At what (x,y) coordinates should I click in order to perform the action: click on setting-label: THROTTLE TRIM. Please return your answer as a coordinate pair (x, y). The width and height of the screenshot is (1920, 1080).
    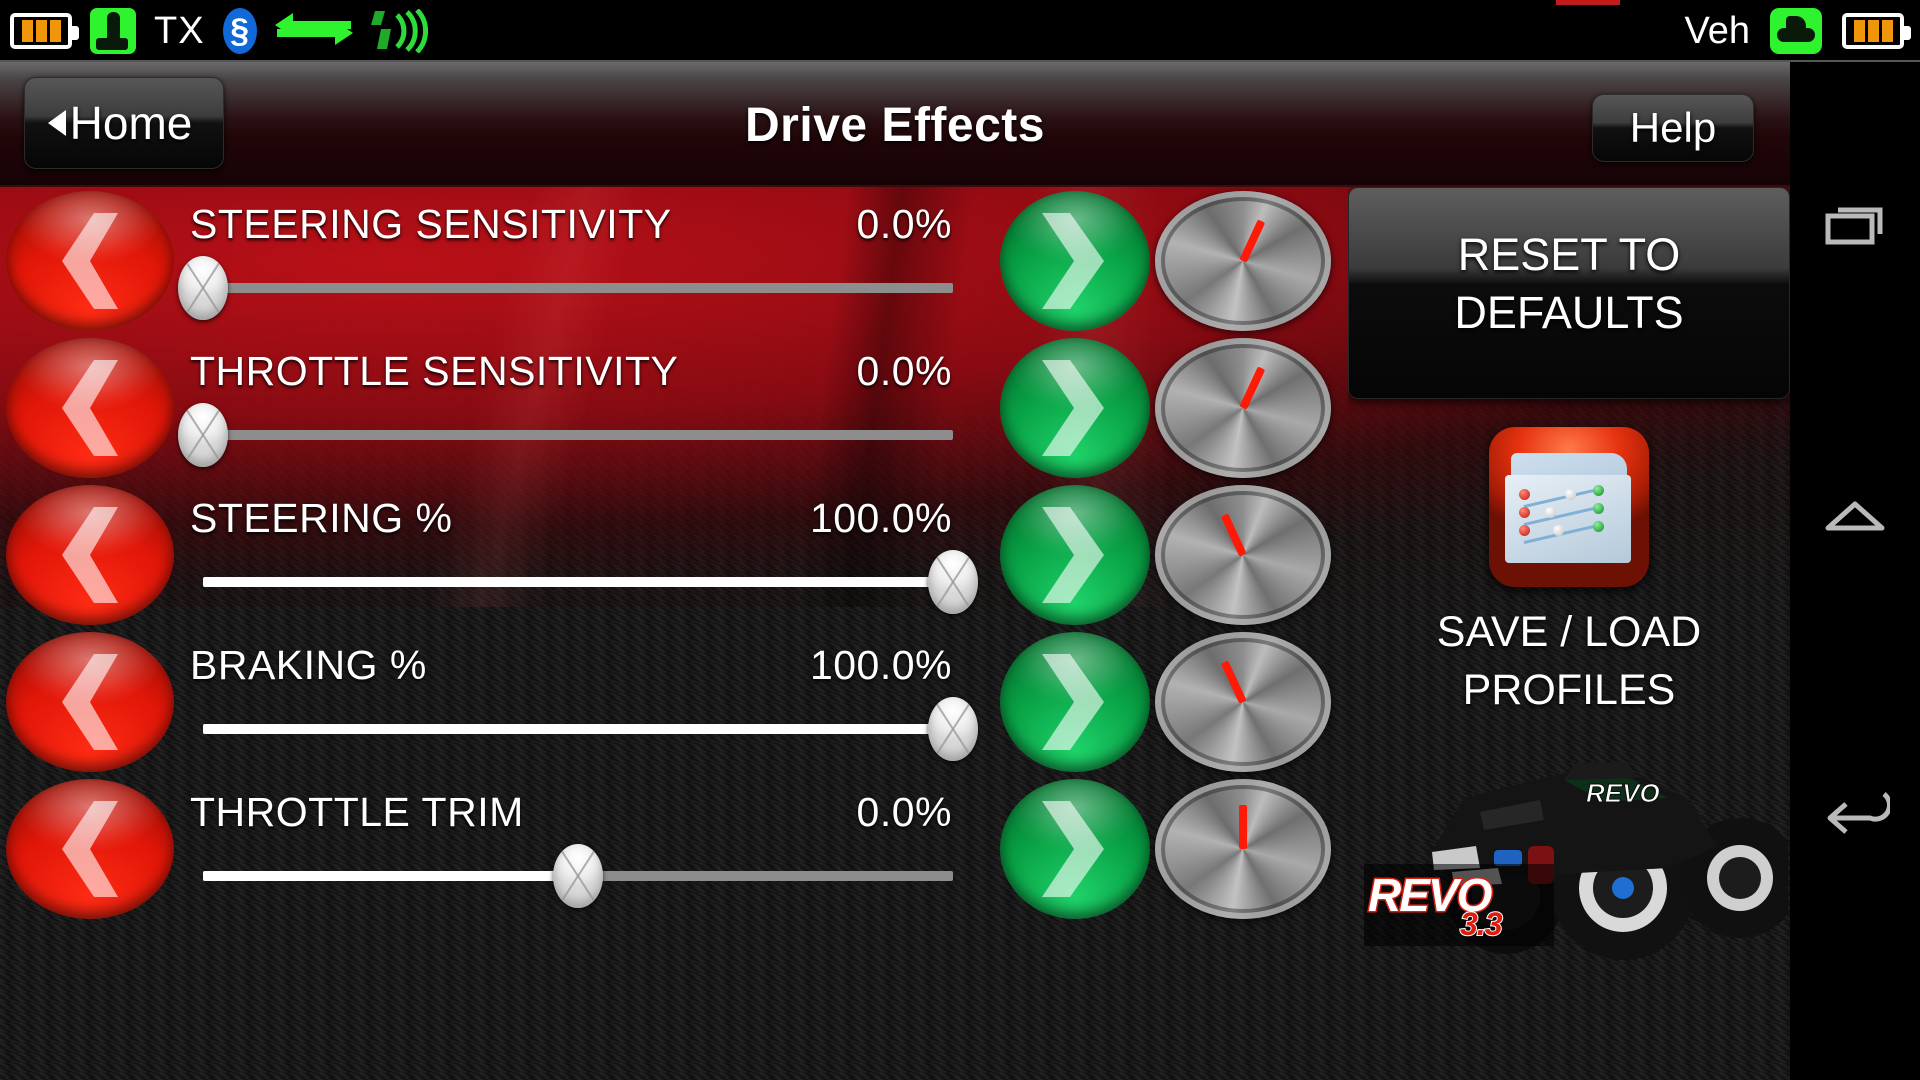
    Looking at the image, I should click on (357, 812).